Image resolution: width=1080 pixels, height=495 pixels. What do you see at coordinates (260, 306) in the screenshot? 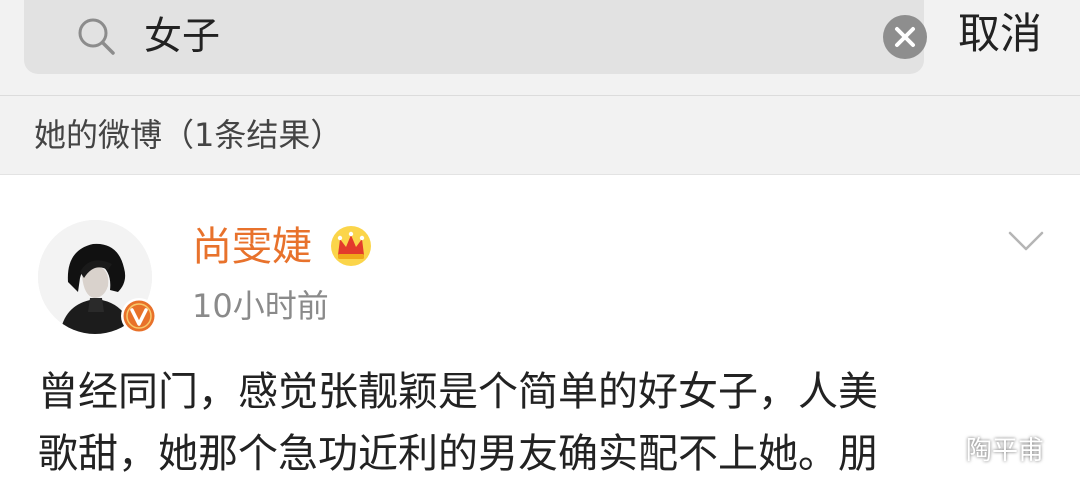
I see `post-time: 10小时前` at bounding box center [260, 306].